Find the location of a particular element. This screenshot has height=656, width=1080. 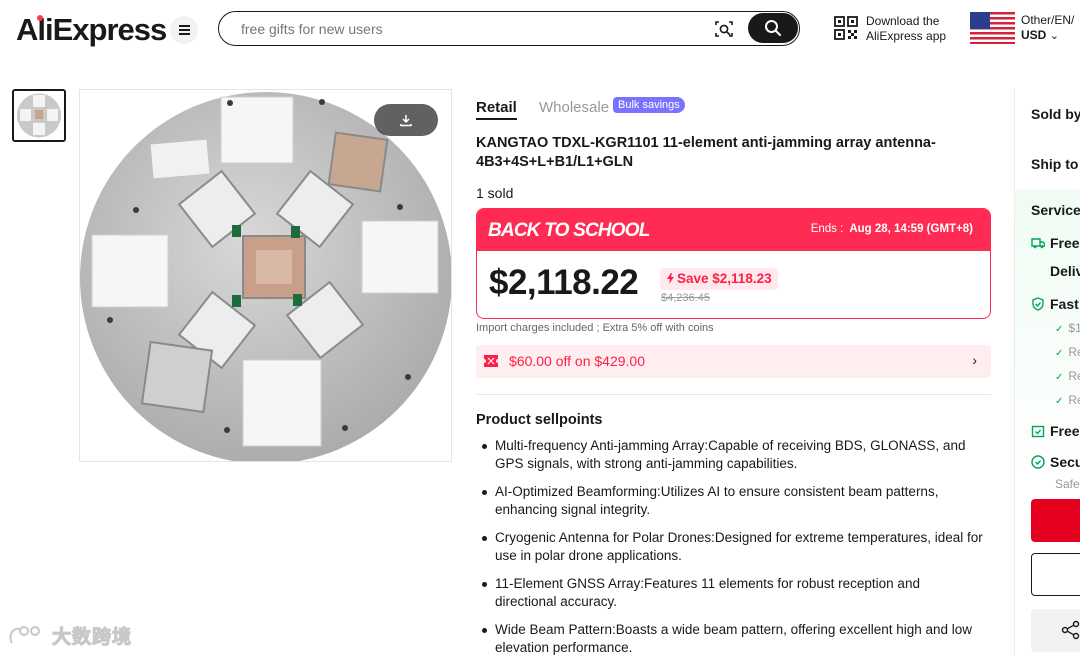

save-amount: Save $2,118.23 is located at coordinates (724, 278).